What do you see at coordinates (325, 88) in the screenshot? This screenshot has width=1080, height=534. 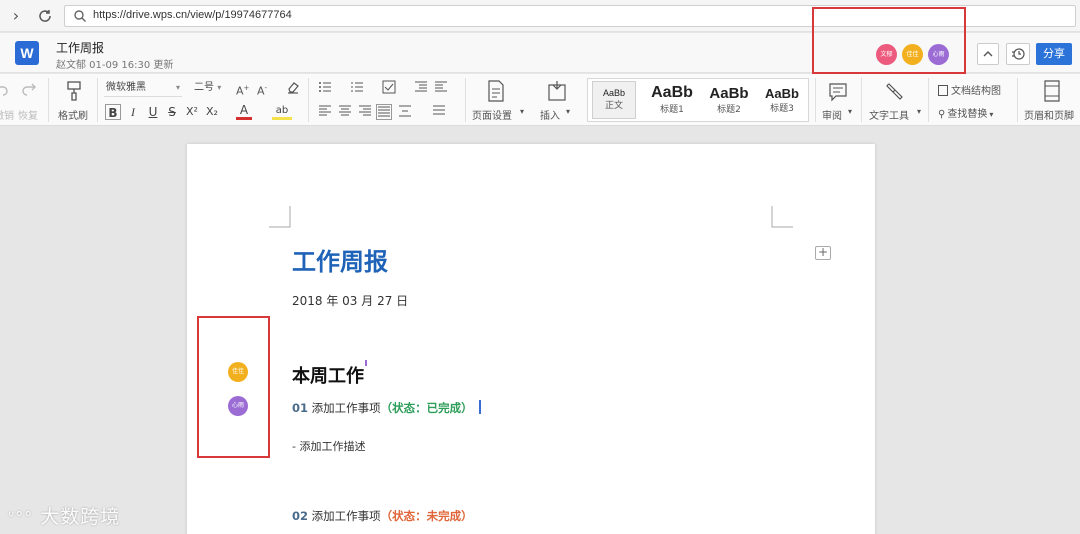 I see `bullet-list-icon` at bounding box center [325, 88].